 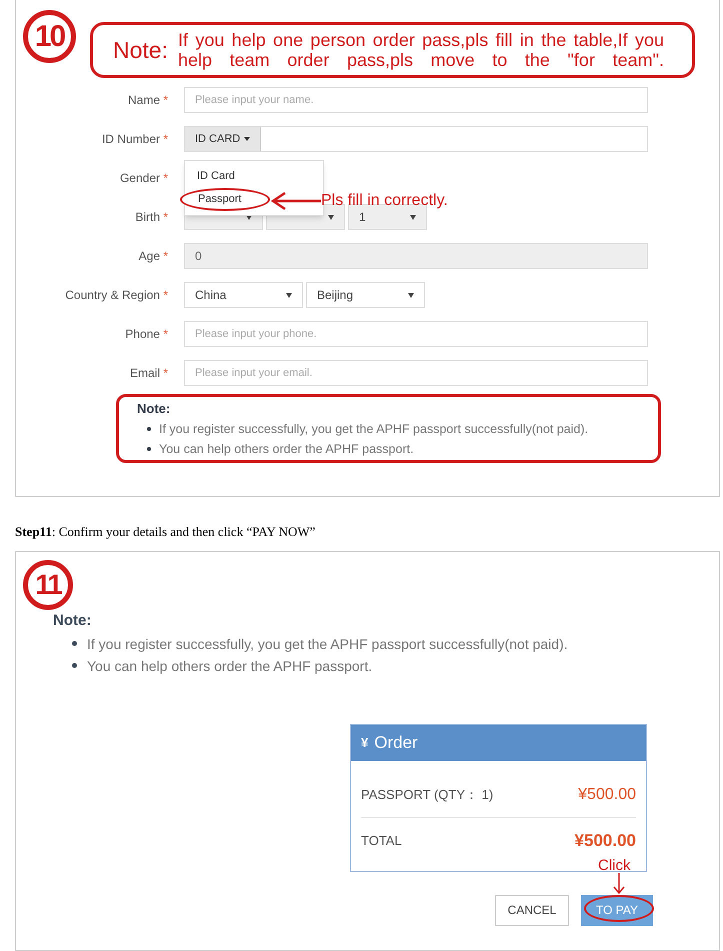 I want to click on age-field: 0, so click(x=416, y=256).